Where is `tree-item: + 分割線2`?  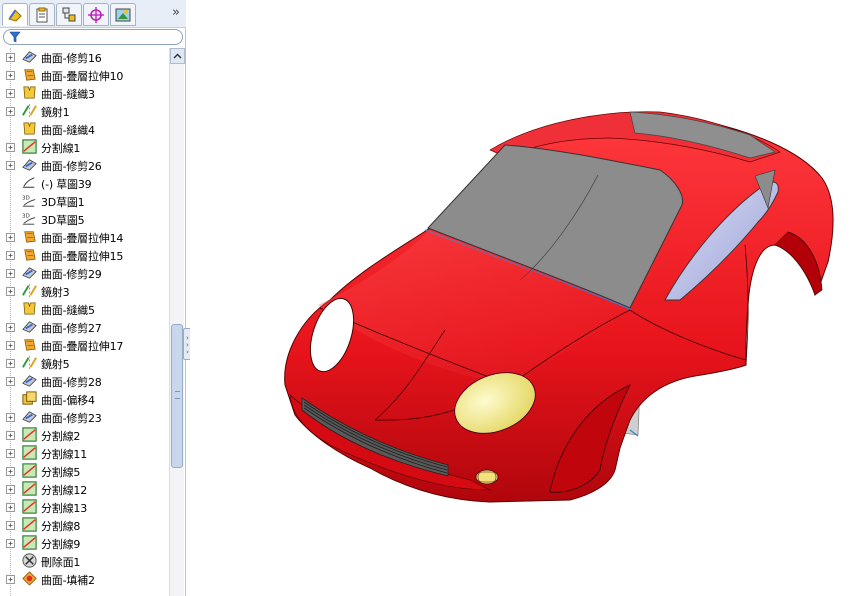 tree-item: + 分割線2 is located at coordinates (84, 435).